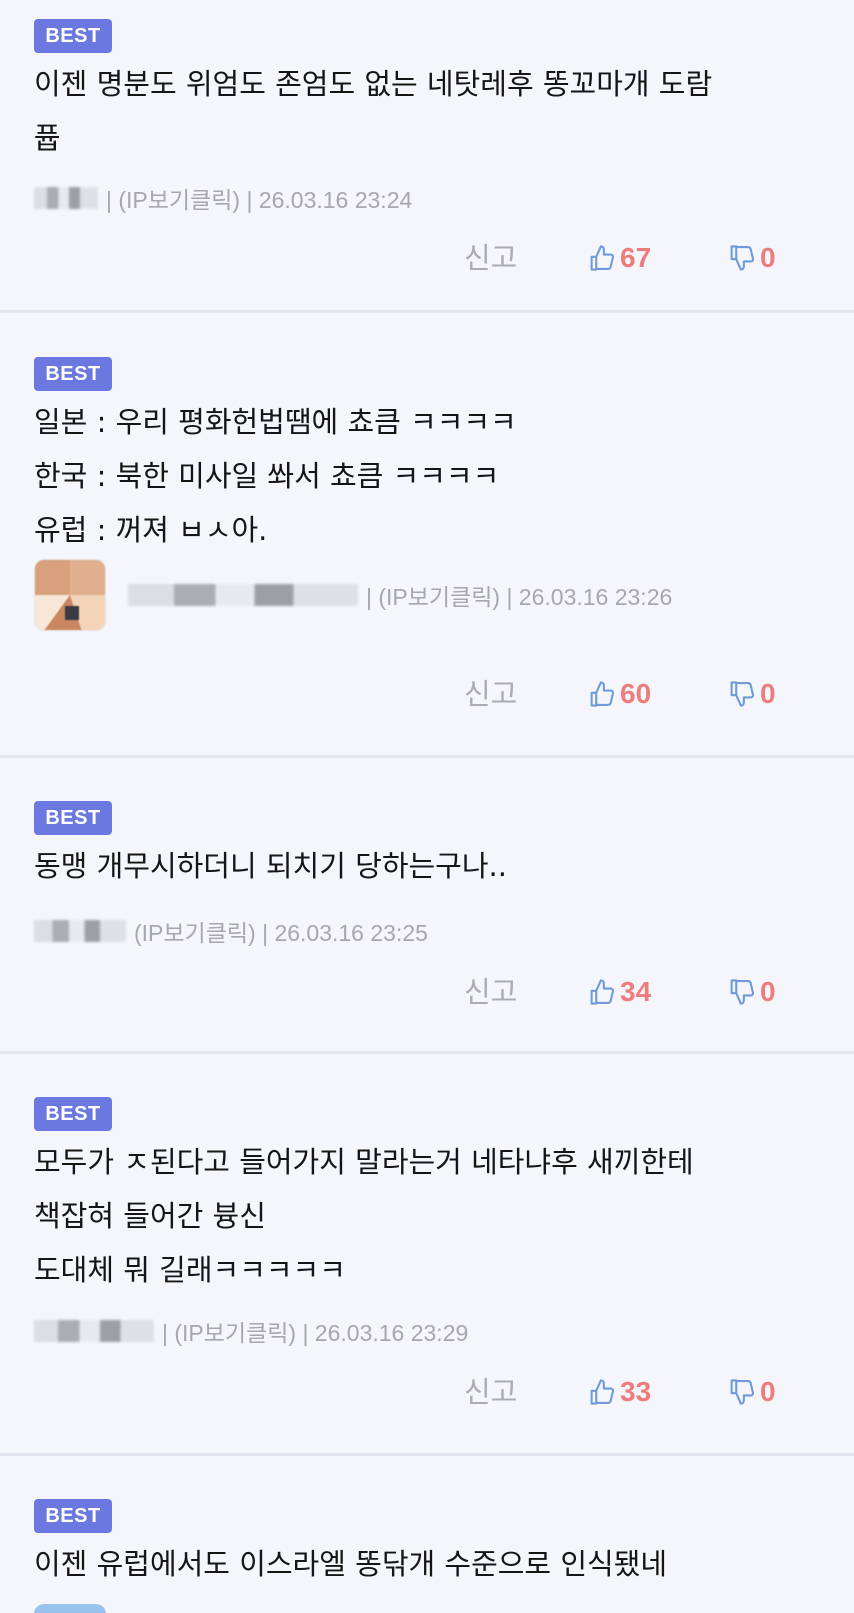 The height and width of the screenshot is (1613, 854). I want to click on comment-actions: 신고 67 0, so click(427, 258).